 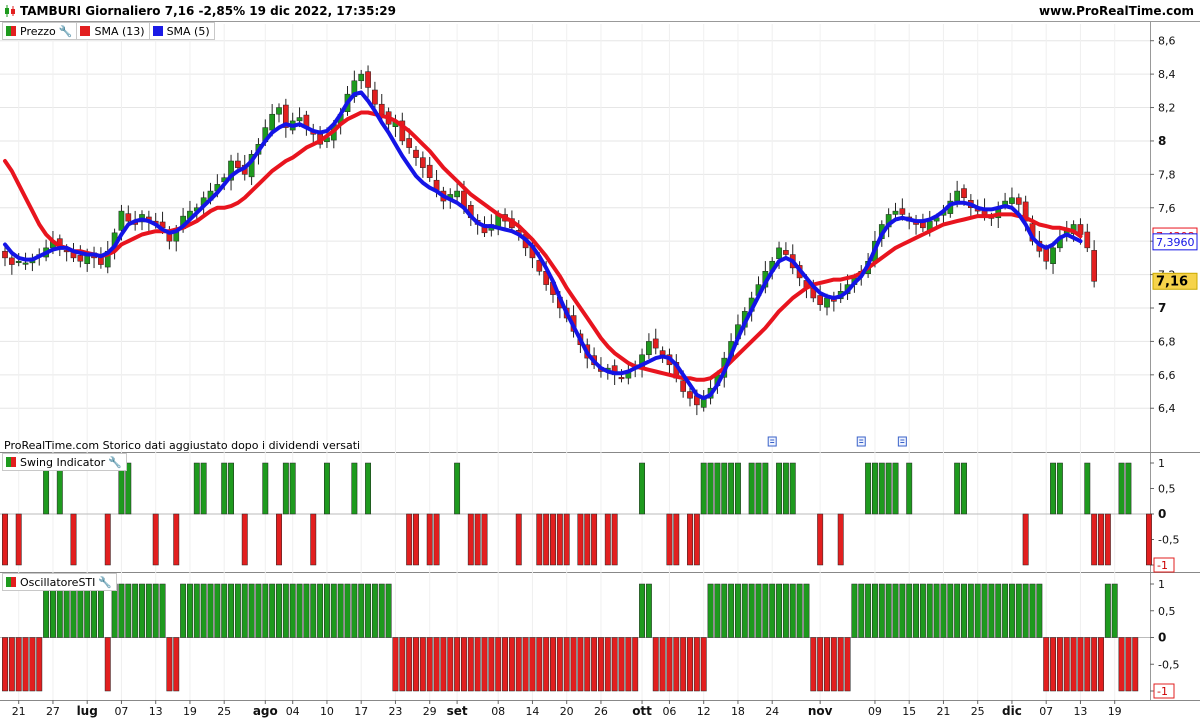 What do you see at coordinates (1175, 242) in the screenshot?
I see `sma5-last-value: 7,3960` at bounding box center [1175, 242].